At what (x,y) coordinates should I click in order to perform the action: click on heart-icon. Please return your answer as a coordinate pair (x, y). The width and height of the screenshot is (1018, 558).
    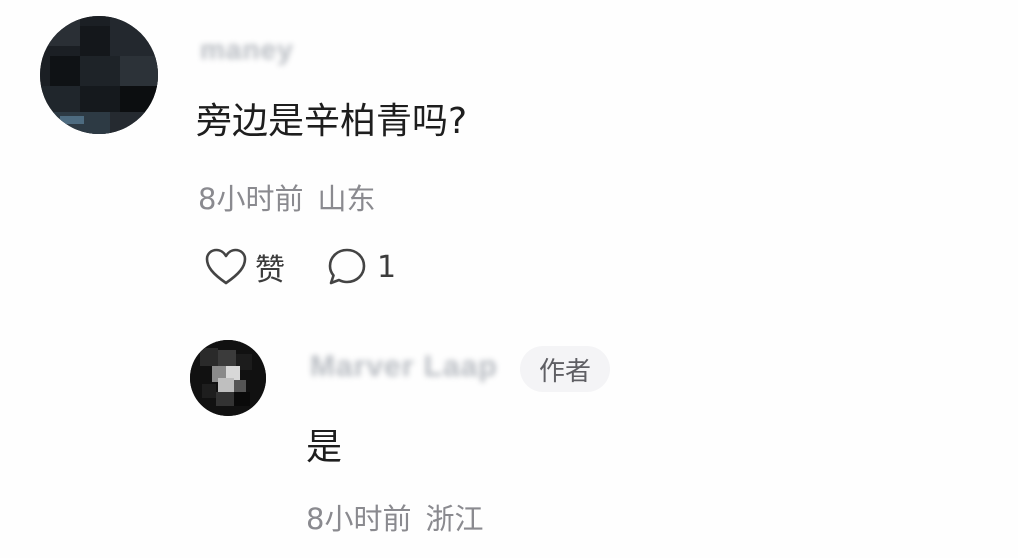
    Looking at the image, I should click on (226, 267).